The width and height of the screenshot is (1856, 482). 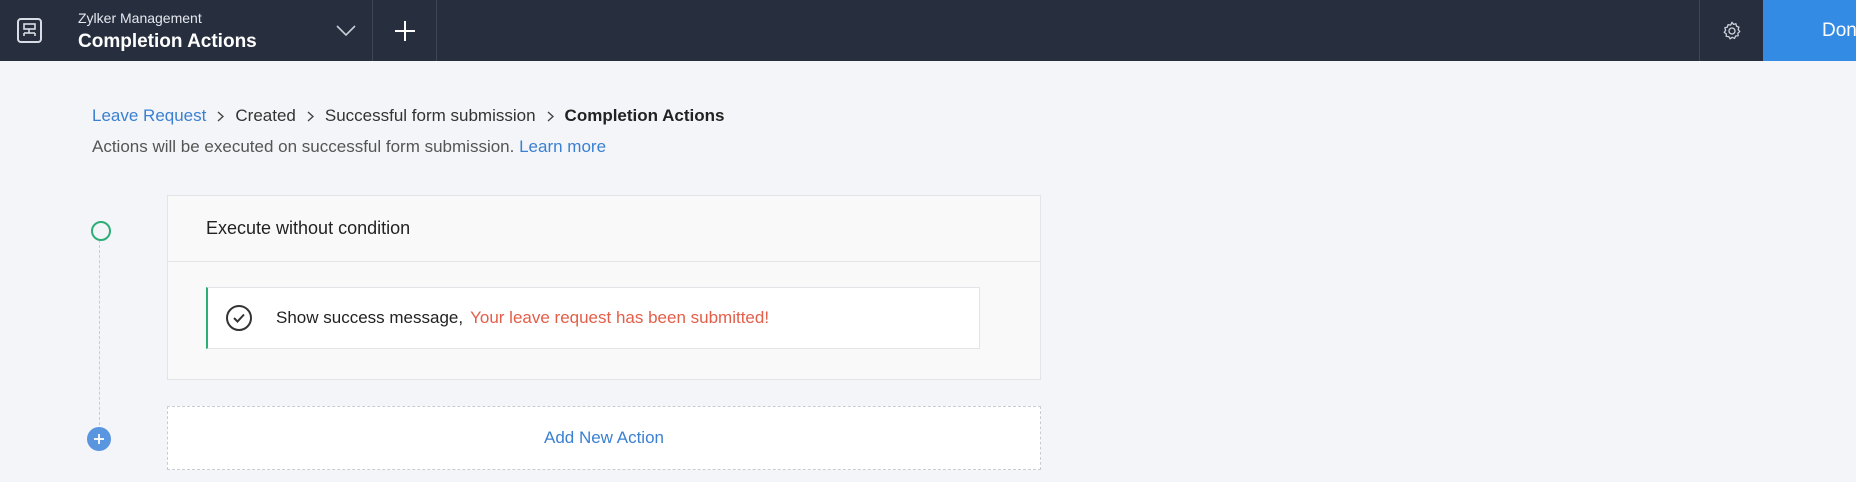 I want to click on app-logo-icon, so click(x=29, y=30).